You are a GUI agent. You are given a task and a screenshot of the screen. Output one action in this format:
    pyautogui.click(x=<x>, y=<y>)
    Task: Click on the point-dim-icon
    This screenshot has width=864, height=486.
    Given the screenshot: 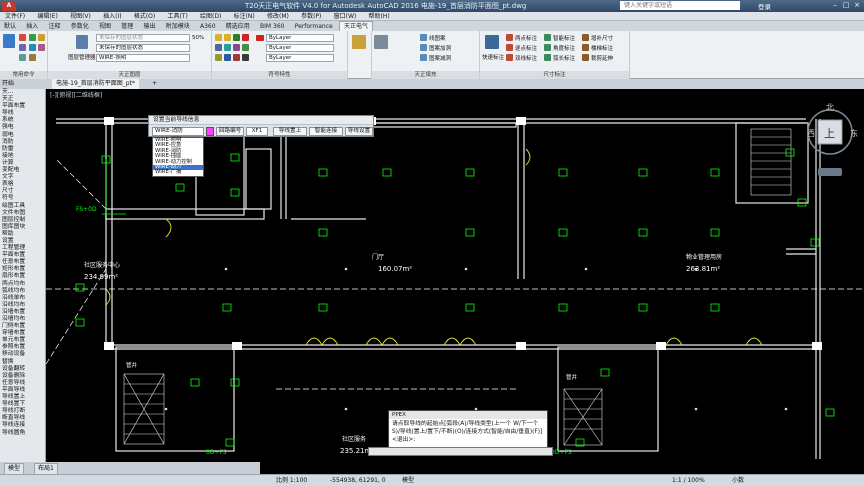 What is the action you would take?
    pyautogui.click(x=509, y=47)
    